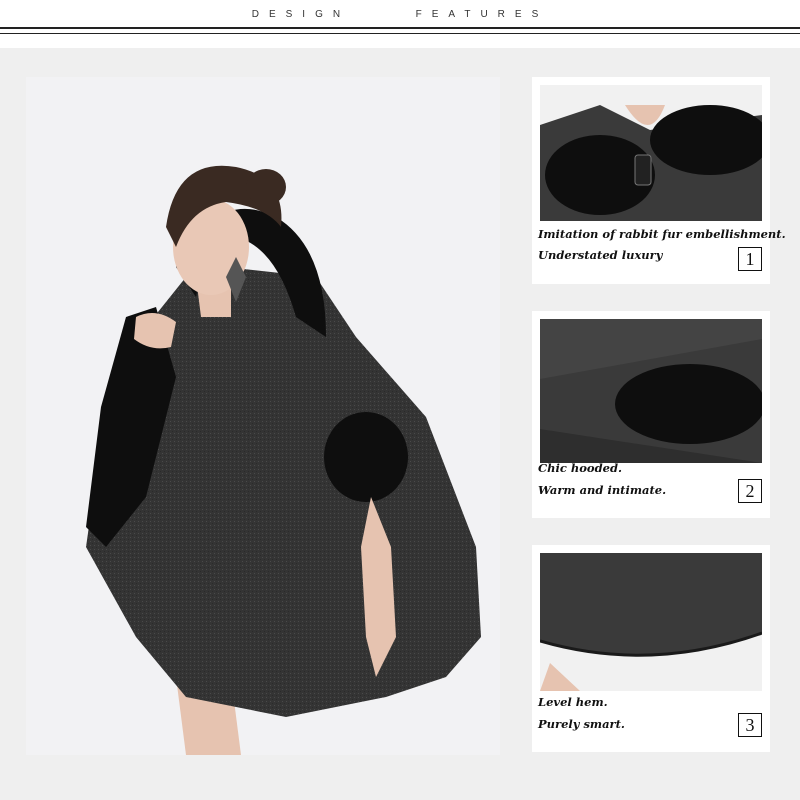  I want to click on feature-photo-fur-cuff, so click(651, 391).